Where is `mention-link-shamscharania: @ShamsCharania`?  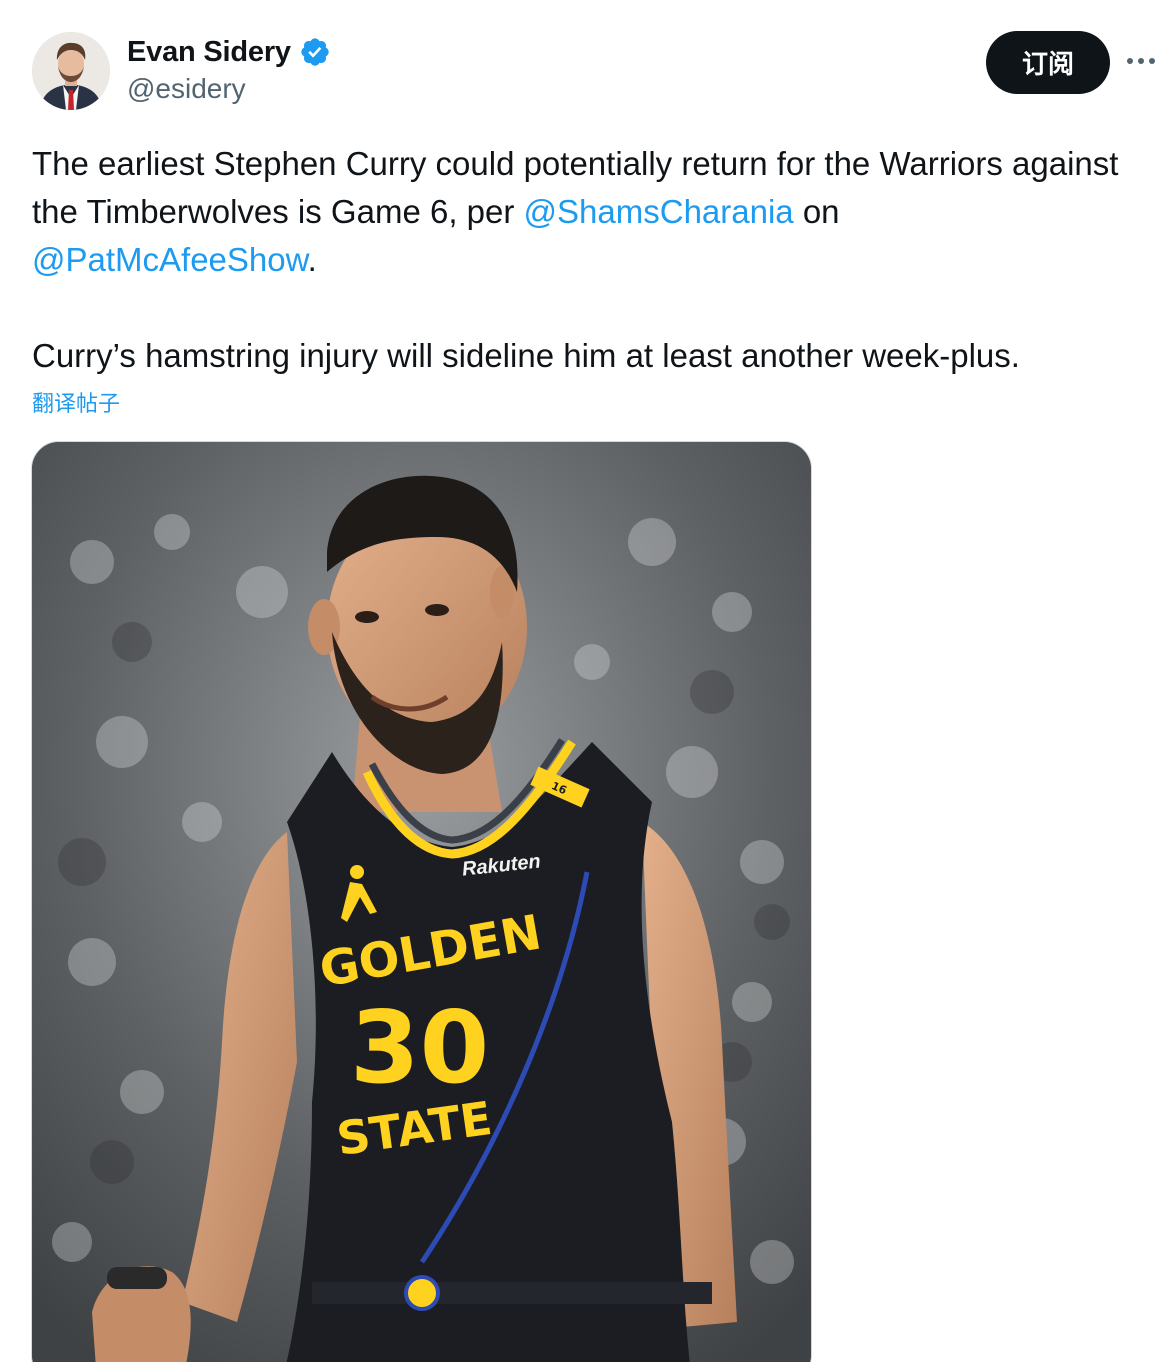 mention-link-shamscharania: @ShamsCharania is located at coordinates (659, 211).